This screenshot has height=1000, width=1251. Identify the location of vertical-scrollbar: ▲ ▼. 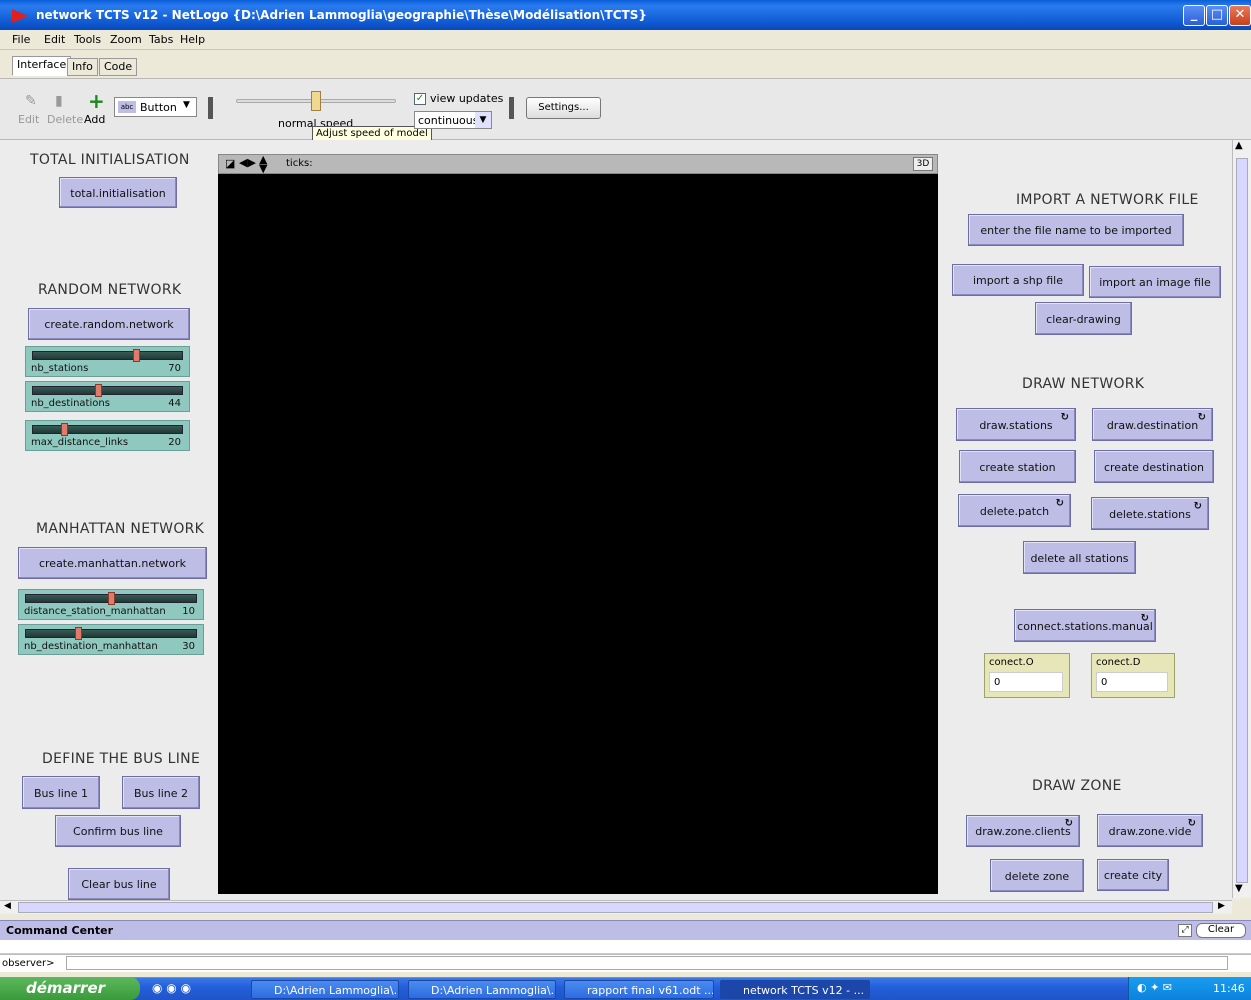
(1241, 519).